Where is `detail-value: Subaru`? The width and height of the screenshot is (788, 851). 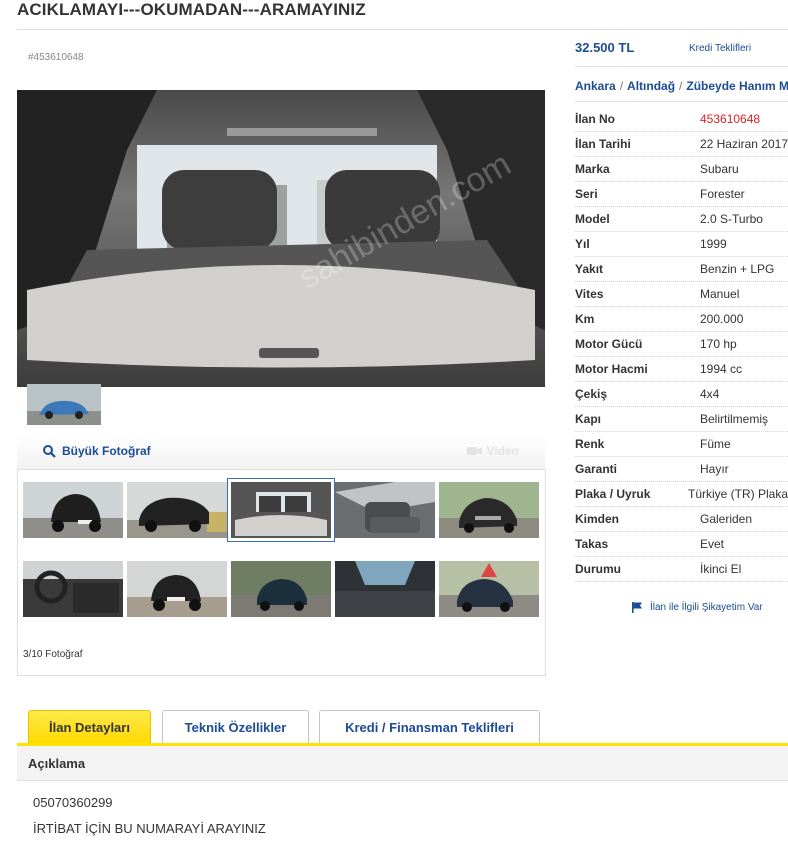
detail-value: Subaru is located at coordinates (719, 169).